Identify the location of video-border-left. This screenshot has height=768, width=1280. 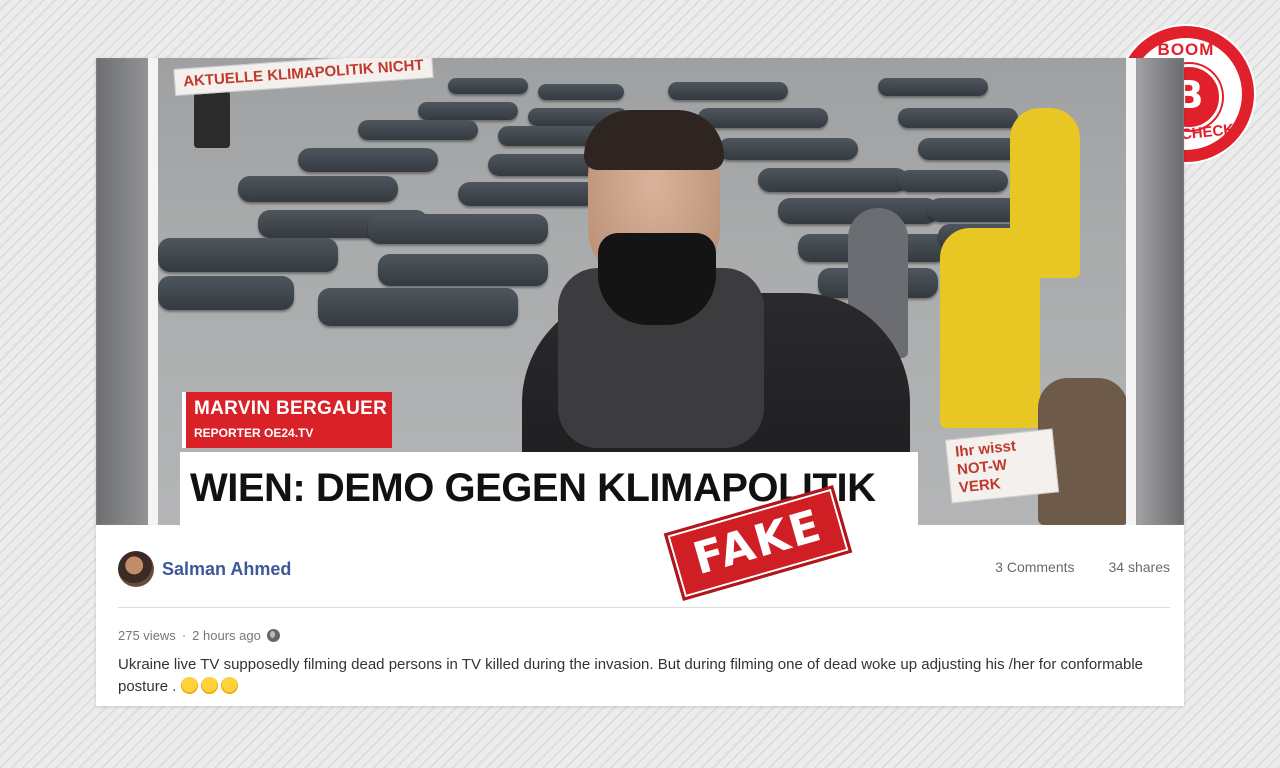
(153, 291).